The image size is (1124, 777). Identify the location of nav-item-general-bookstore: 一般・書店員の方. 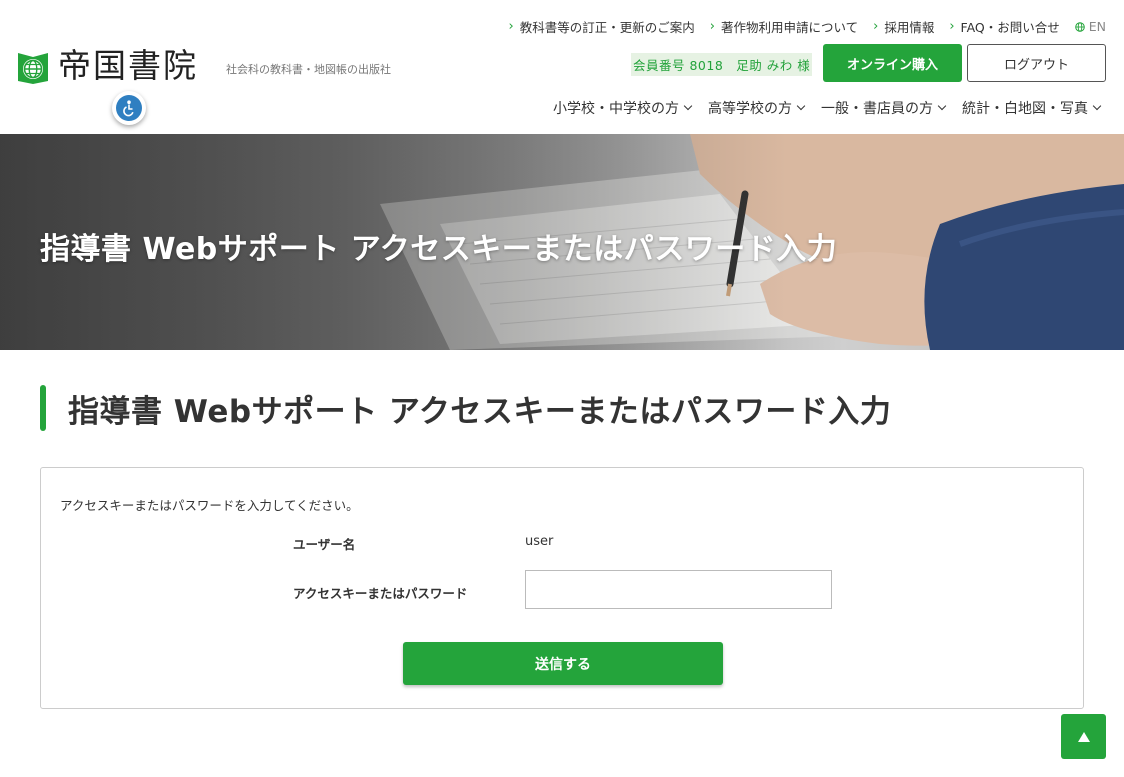
(884, 108).